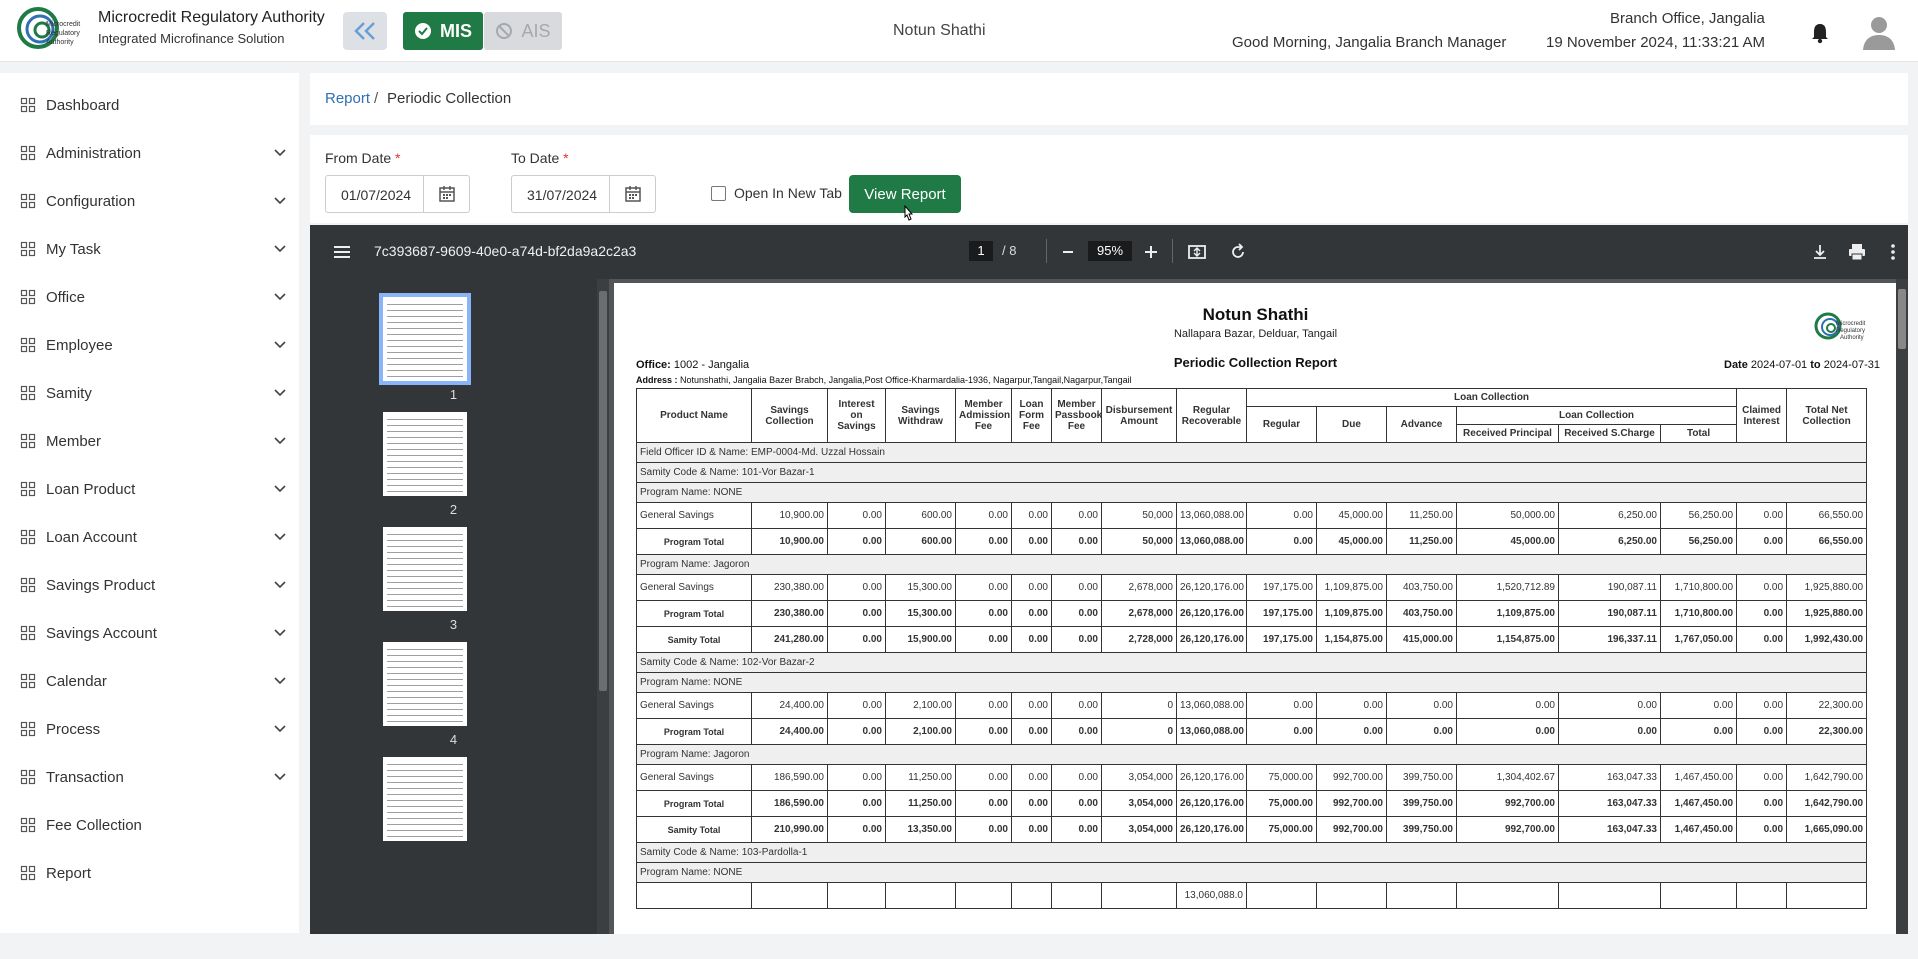 Image resolution: width=1918 pixels, height=959 pixels. What do you see at coordinates (1840, 326) in the screenshot?
I see `report-logo: Microcredit Regulatory Authority` at bounding box center [1840, 326].